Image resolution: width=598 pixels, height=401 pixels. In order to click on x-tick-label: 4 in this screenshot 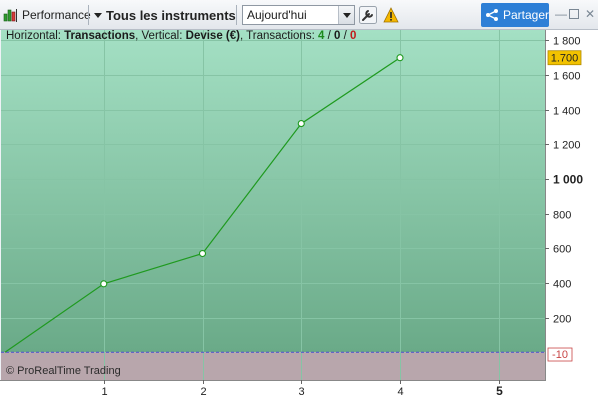, I will do `click(400, 392)`.